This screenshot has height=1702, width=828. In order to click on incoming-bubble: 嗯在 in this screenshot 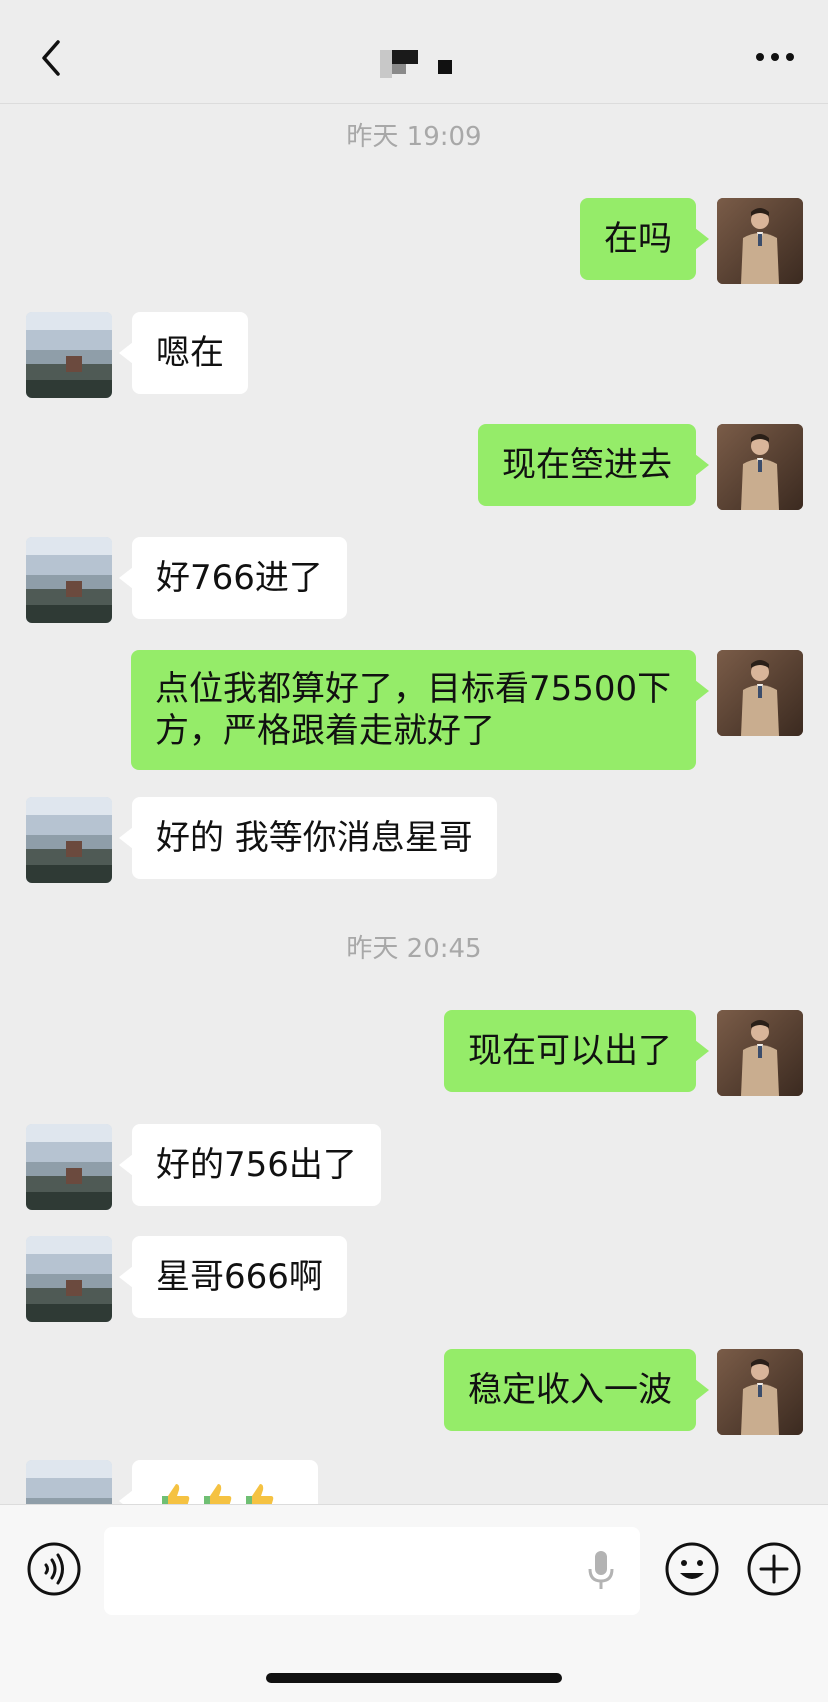, I will do `click(183, 353)`.